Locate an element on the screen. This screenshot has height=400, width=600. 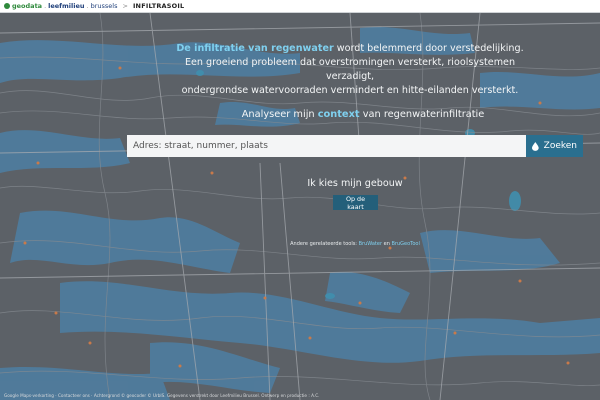
analyse-prefix: Analyseer mijn is located at coordinates (279, 114).